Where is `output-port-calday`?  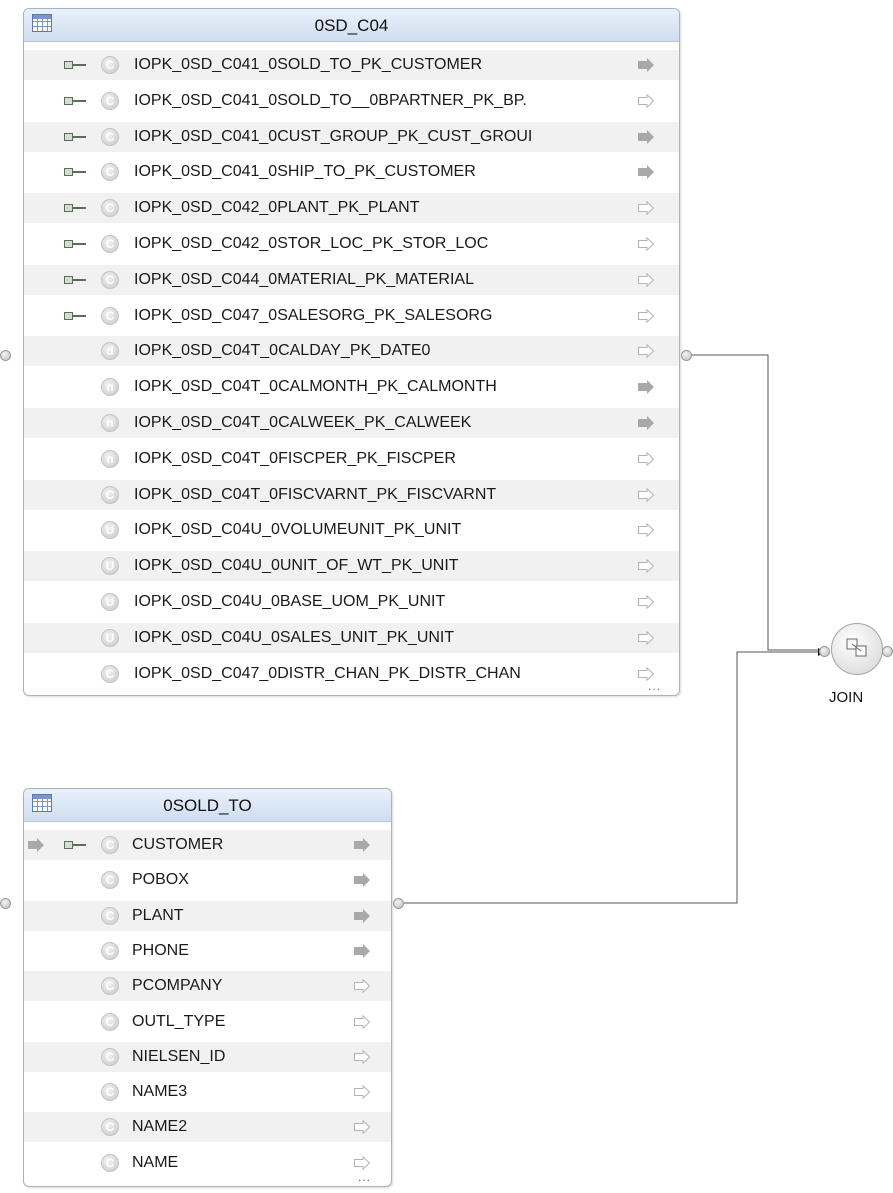
output-port-calday is located at coordinates (686, 355).